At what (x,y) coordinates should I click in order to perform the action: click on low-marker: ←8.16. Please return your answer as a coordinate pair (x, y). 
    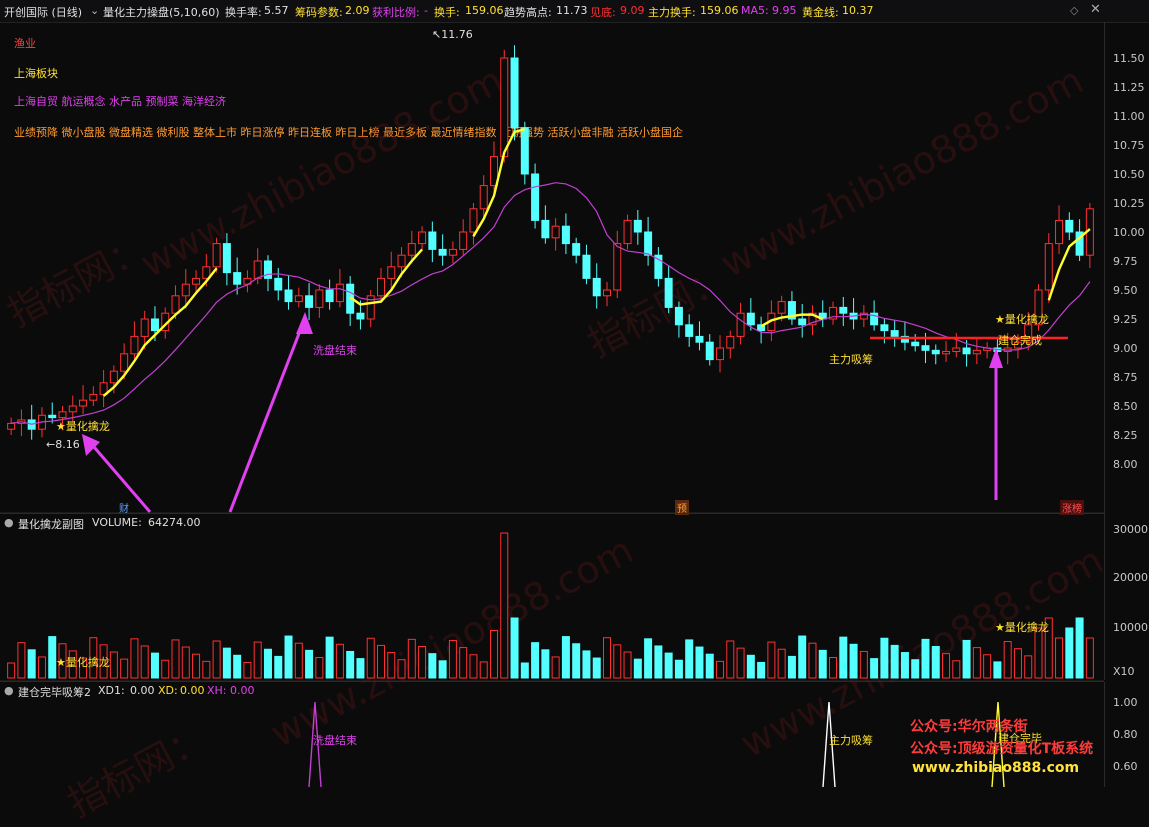
    Looking at the image, I should click on (63, 444).